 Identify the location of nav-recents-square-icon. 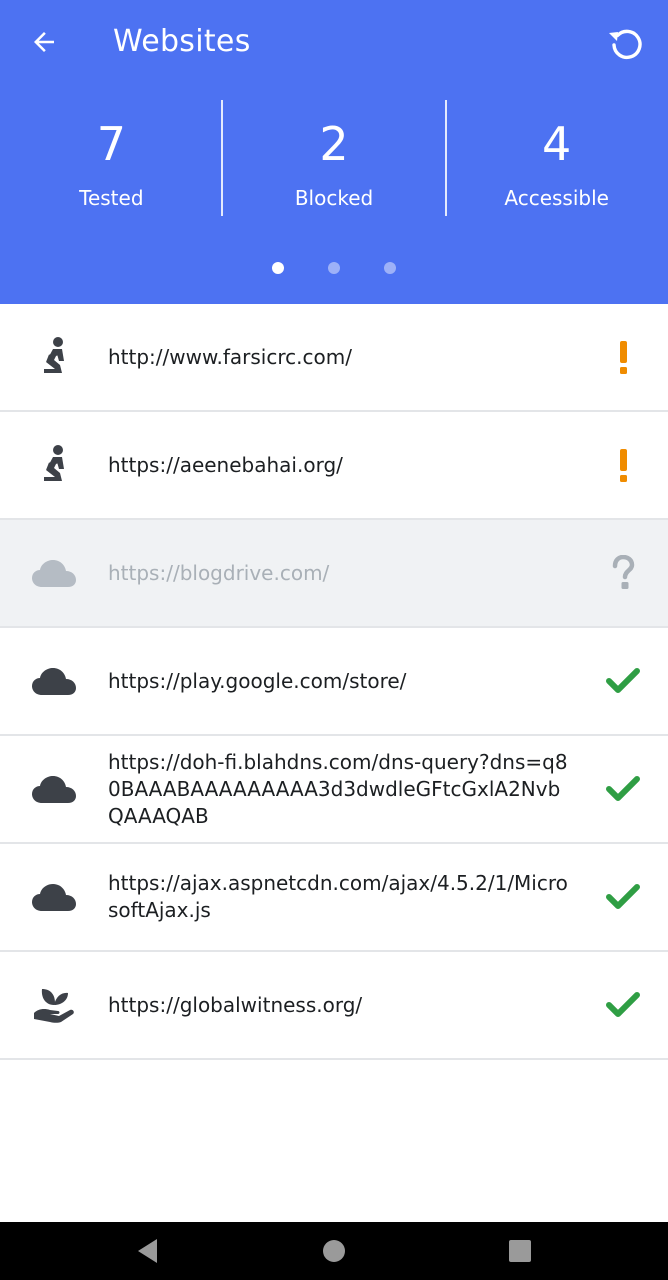
(520, 1251).